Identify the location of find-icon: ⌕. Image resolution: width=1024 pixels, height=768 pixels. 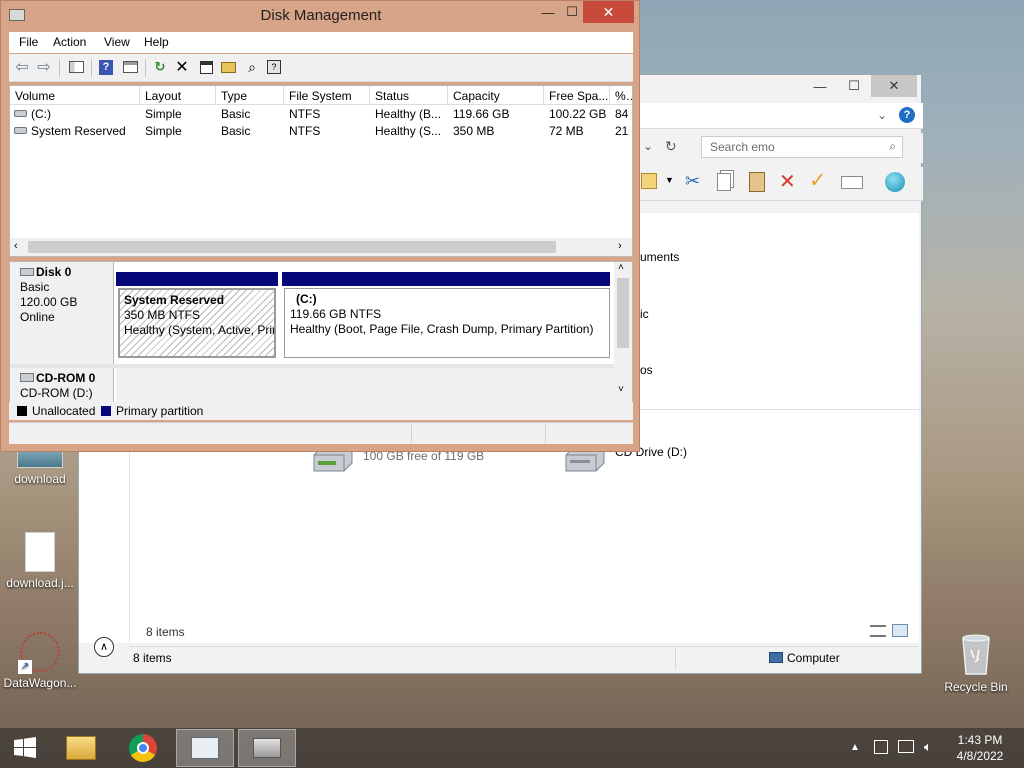
(252, 67).